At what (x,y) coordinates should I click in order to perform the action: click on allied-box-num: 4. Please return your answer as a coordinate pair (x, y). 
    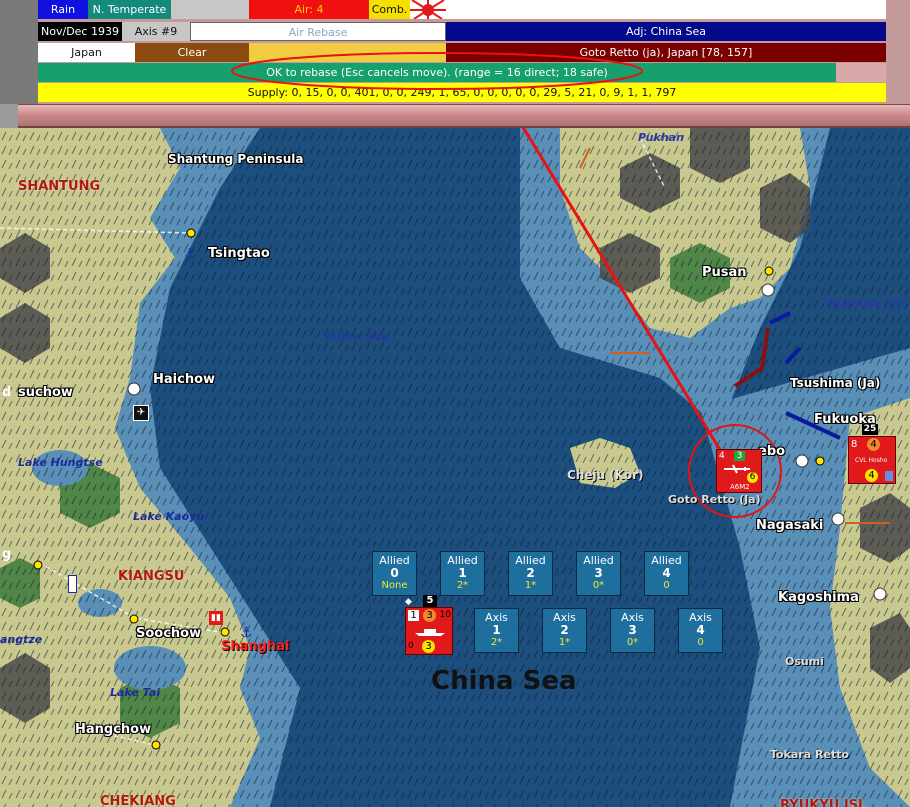
    Looking at the image, I should click on (666, 573).